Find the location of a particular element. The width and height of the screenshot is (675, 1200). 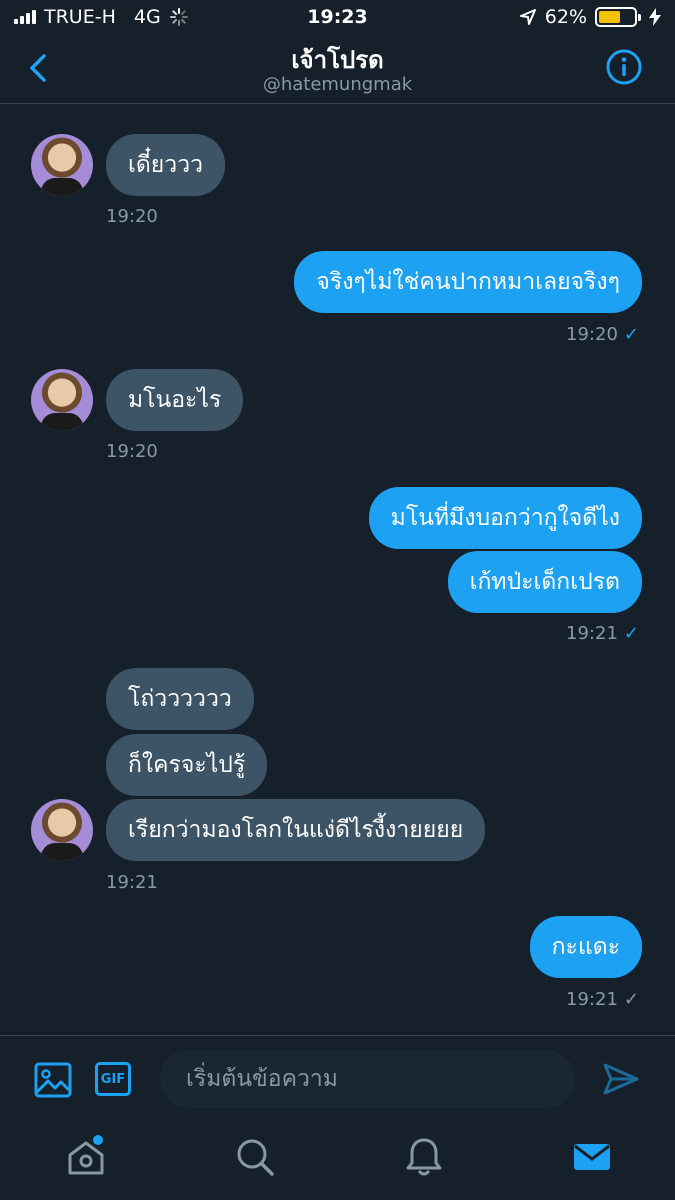

message-timestamp: 19:20 ✓ is located at coordinates (602, 334).